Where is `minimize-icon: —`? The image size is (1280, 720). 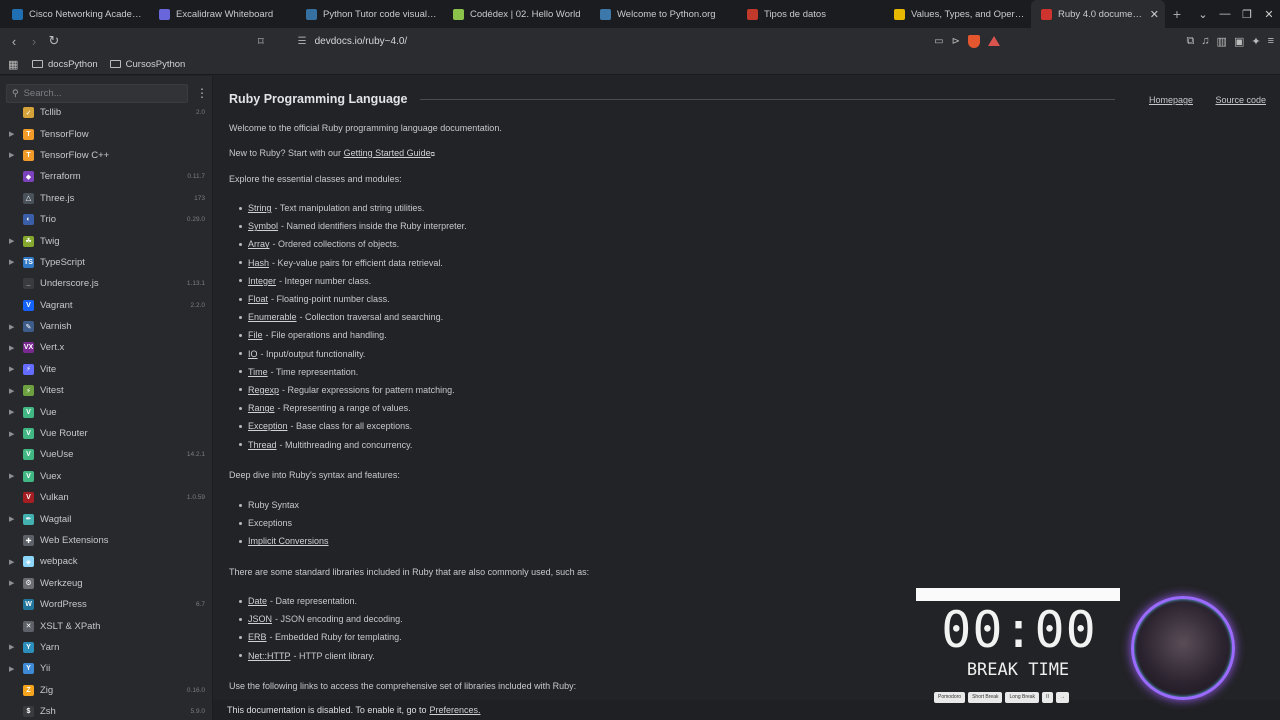 minimize-icon: — is located at coordinates (1225, 14).